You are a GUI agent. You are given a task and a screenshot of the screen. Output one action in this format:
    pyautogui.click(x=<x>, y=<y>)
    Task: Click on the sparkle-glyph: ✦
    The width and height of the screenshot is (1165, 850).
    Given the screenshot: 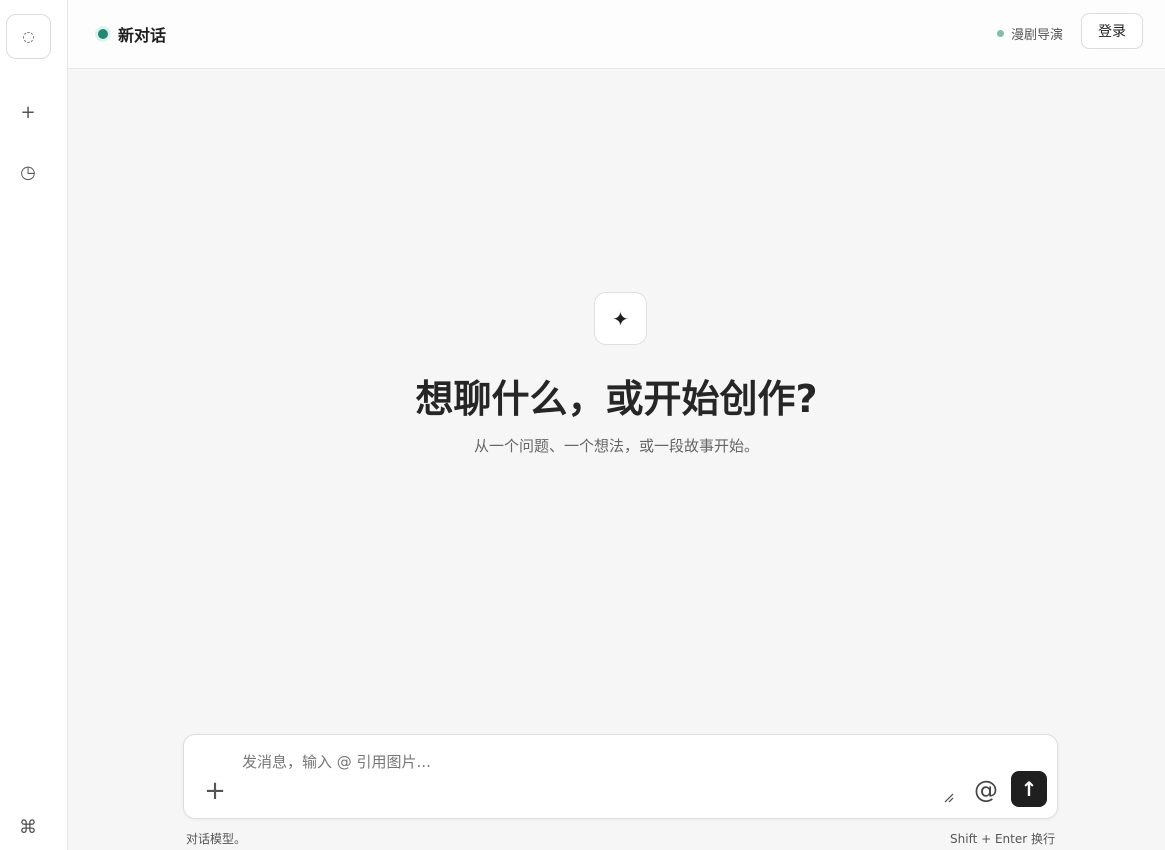 What is the action you would take?
    pyautogui.click(x=620, y=318)
    